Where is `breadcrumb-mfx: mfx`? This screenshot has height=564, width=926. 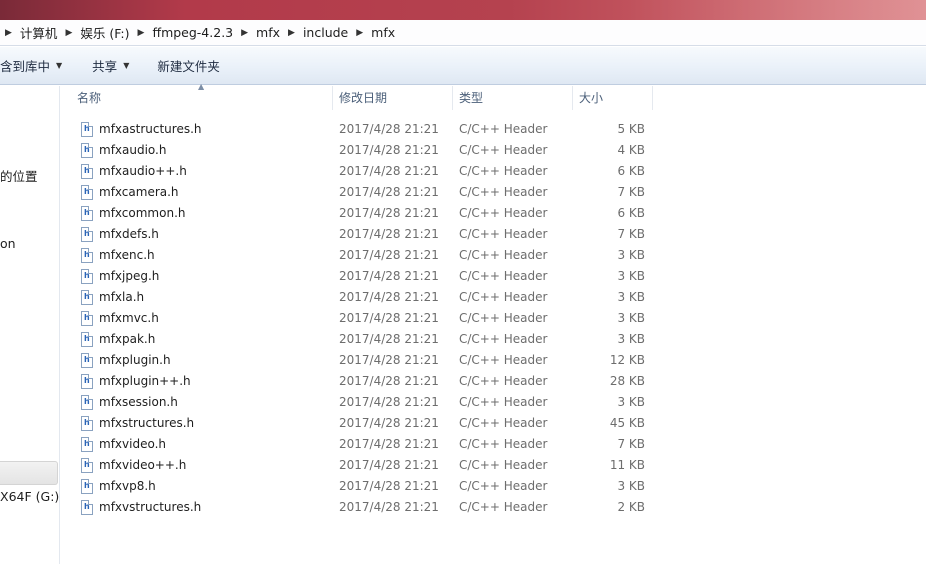
breadcrumb-mfx: mfx is located at coordinates (268, 32).